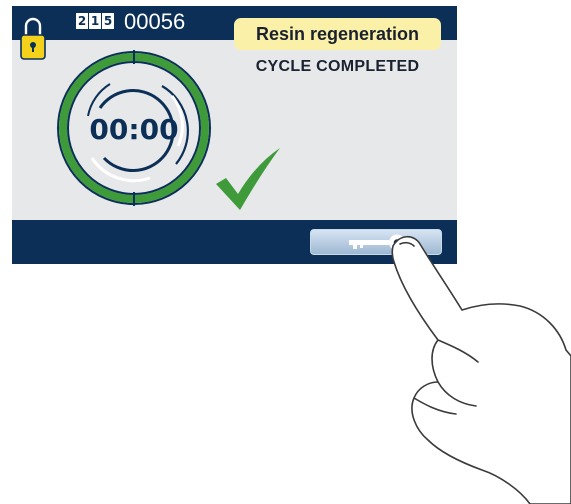  Describe the element at coordinates (337, 34) in the screenshot. I see `program-name-badge: Resin regeneration` at that location.